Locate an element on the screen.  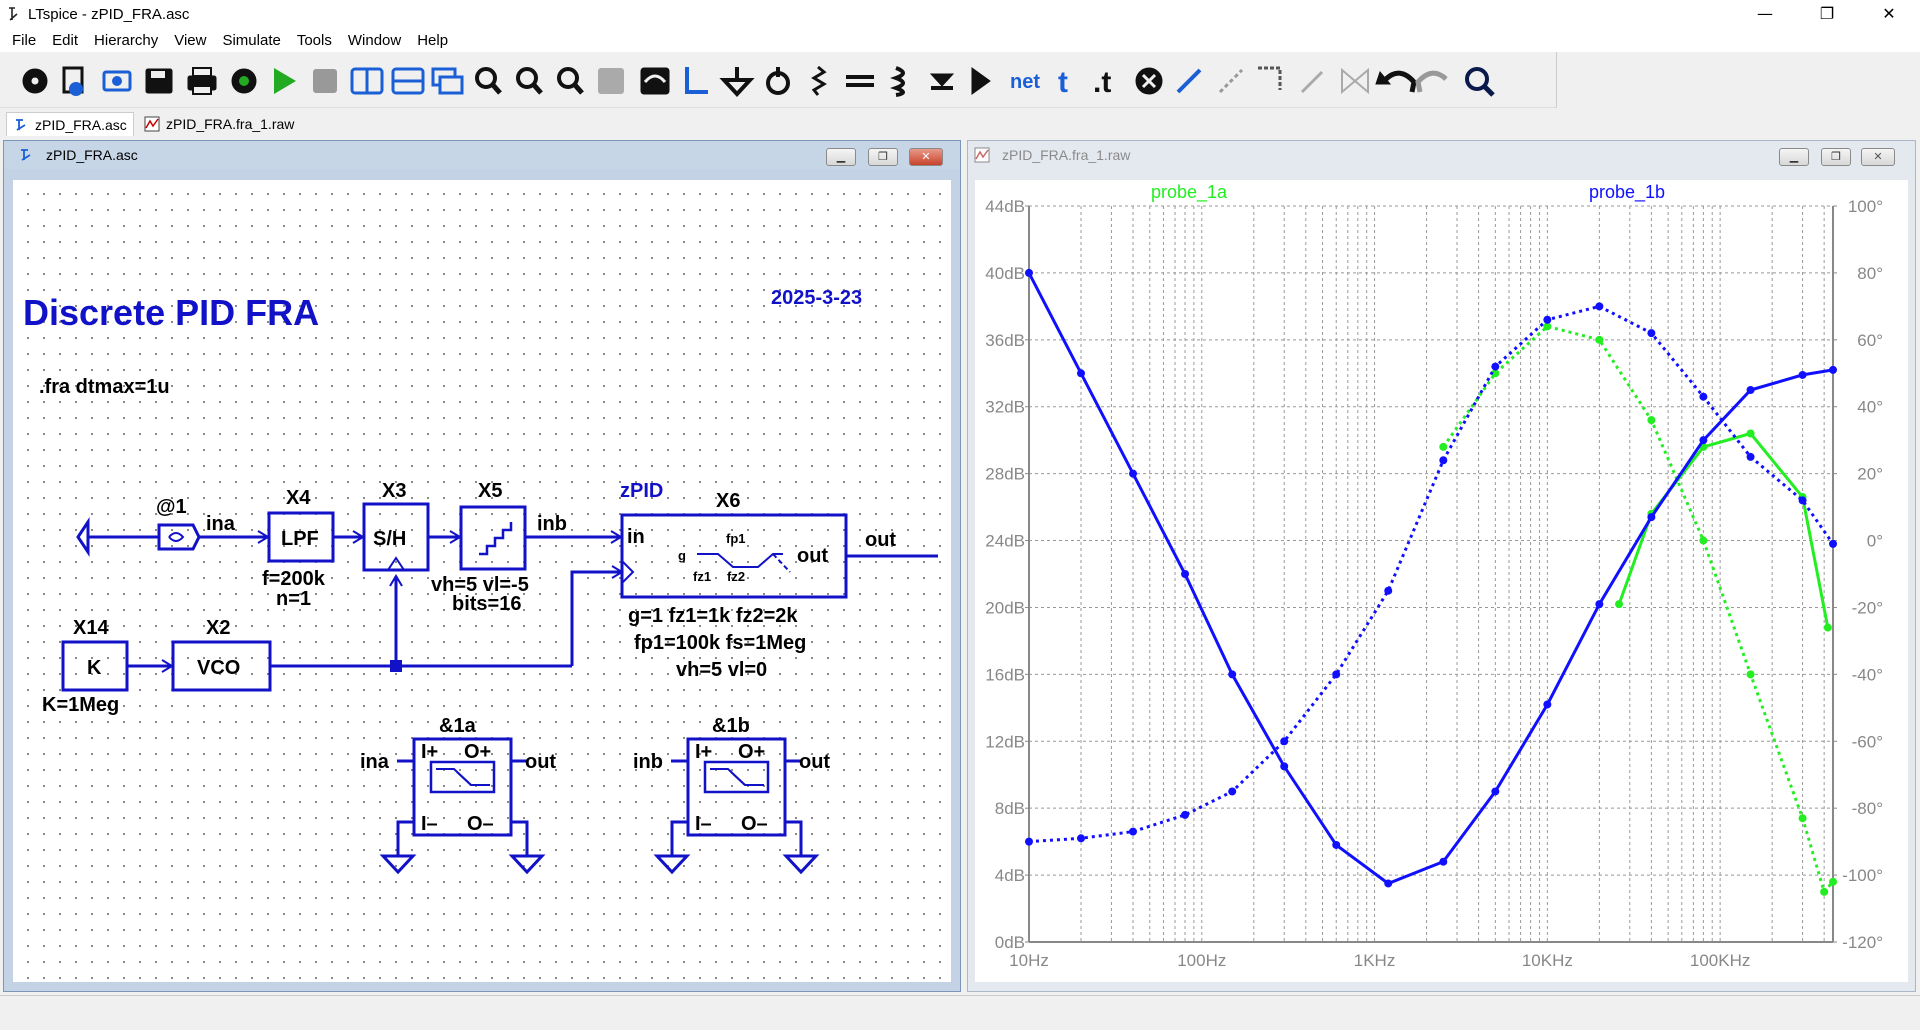
tab-schematic: zPID_FRA.asc is located at coordinates (70, 124).